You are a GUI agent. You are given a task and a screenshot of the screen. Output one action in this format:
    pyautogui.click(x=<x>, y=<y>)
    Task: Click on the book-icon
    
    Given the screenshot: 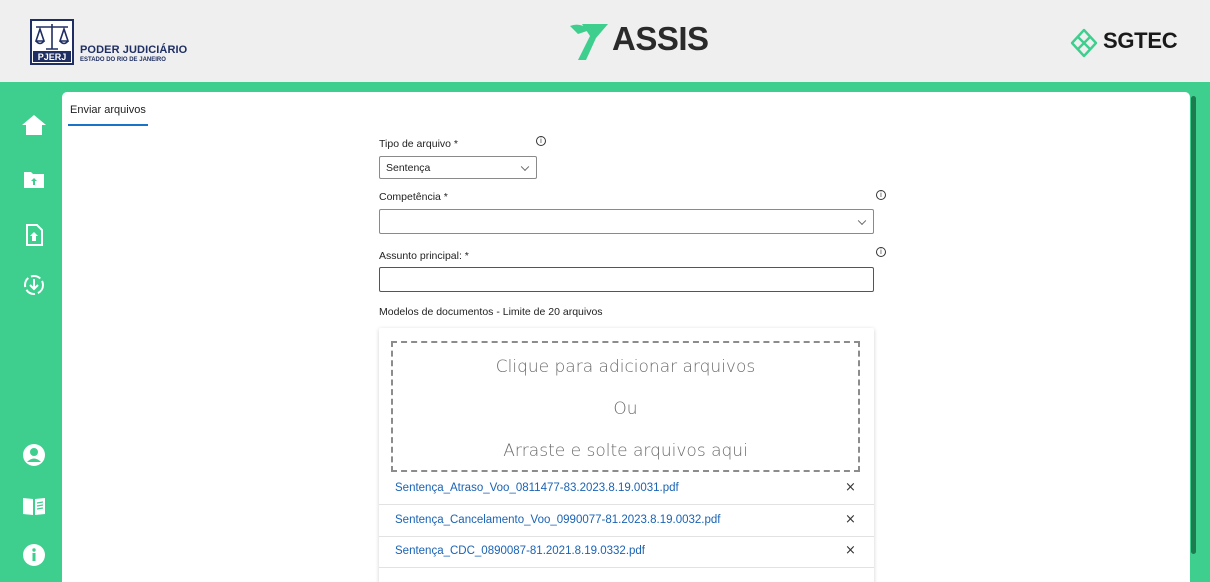 What is the action you would take?
    pyautogui.click(x=34, y=506)
    